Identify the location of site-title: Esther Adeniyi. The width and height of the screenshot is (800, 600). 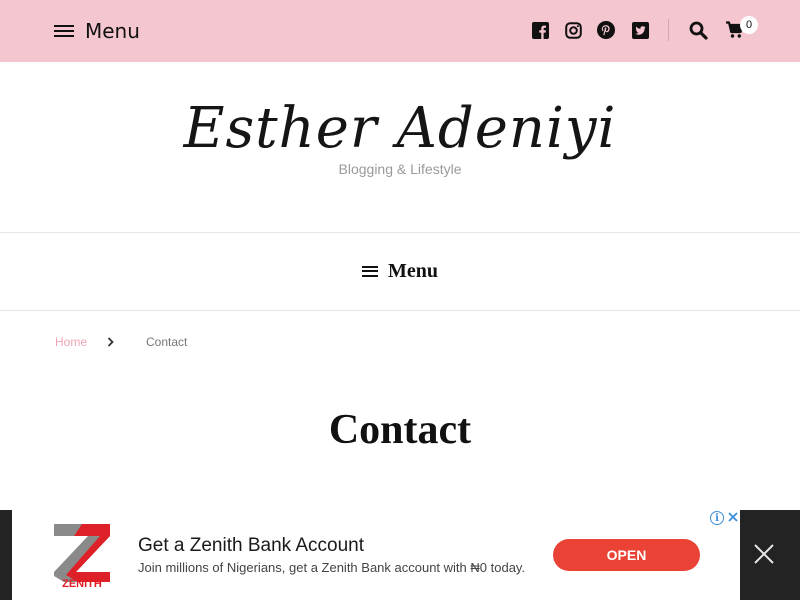
(400, 128).